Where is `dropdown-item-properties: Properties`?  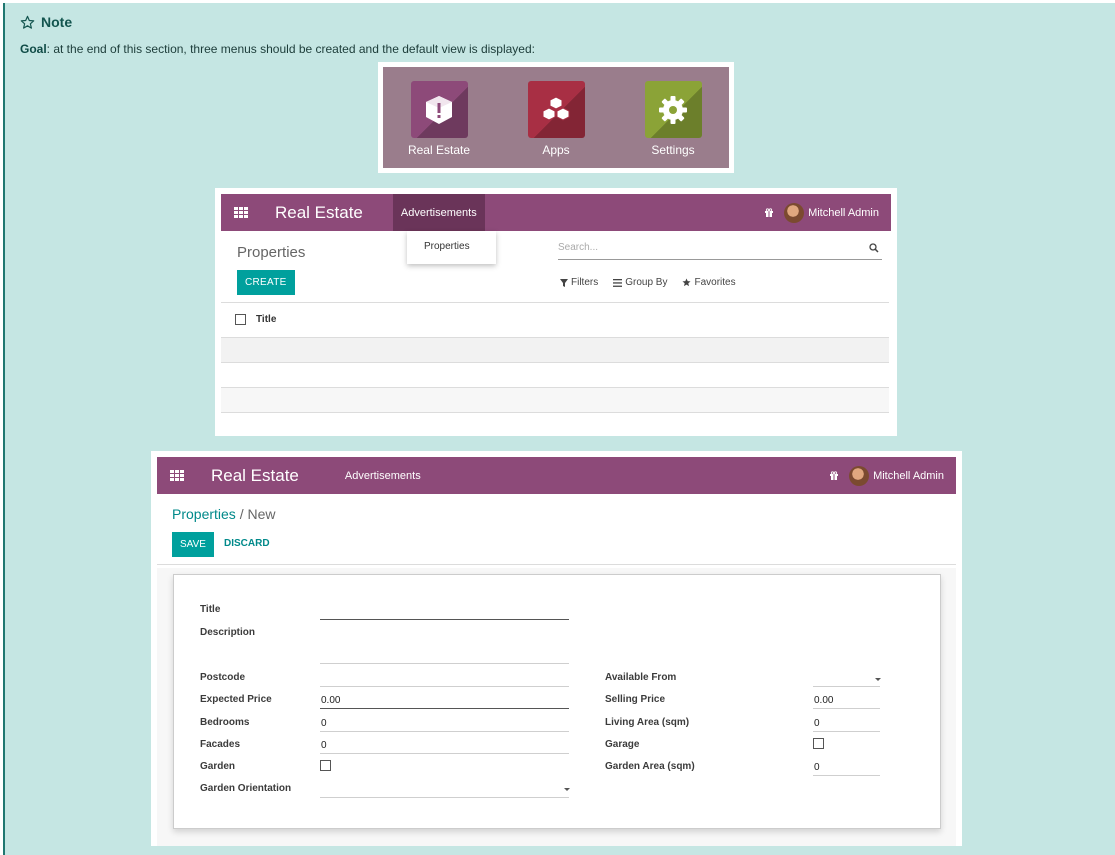
dropdown-item-properties: Properties is located at coordinates (447, 246).